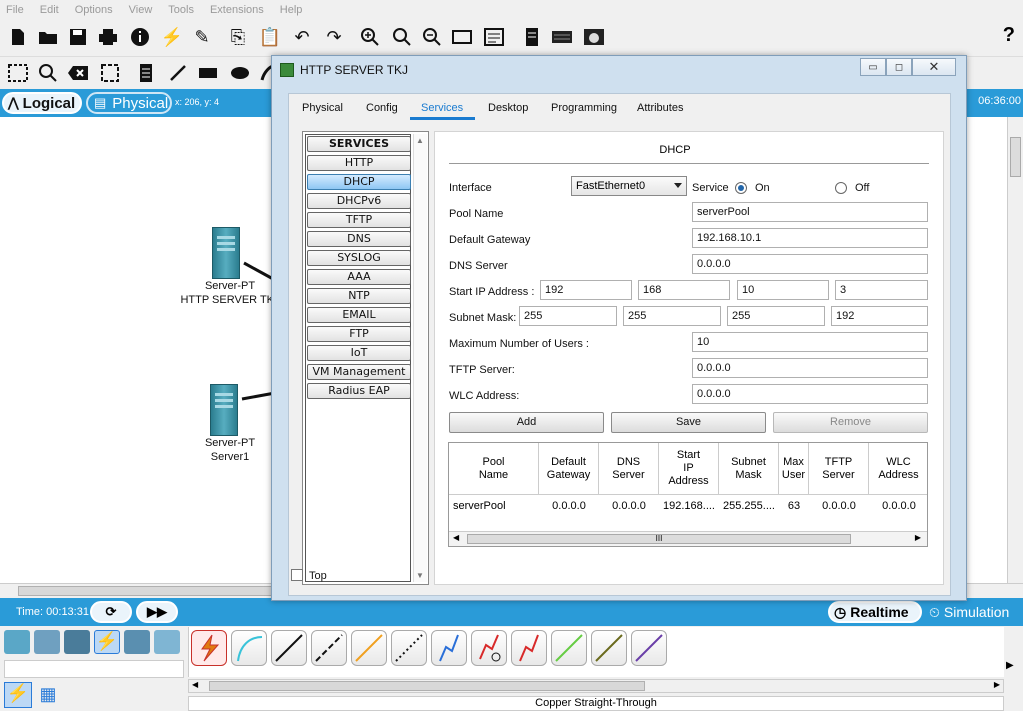 The height and width of the screenshot is (711, 1023). Describe the element at coordinates (167, 642) in the screenshot. I see `multiuser-icon` at that location.